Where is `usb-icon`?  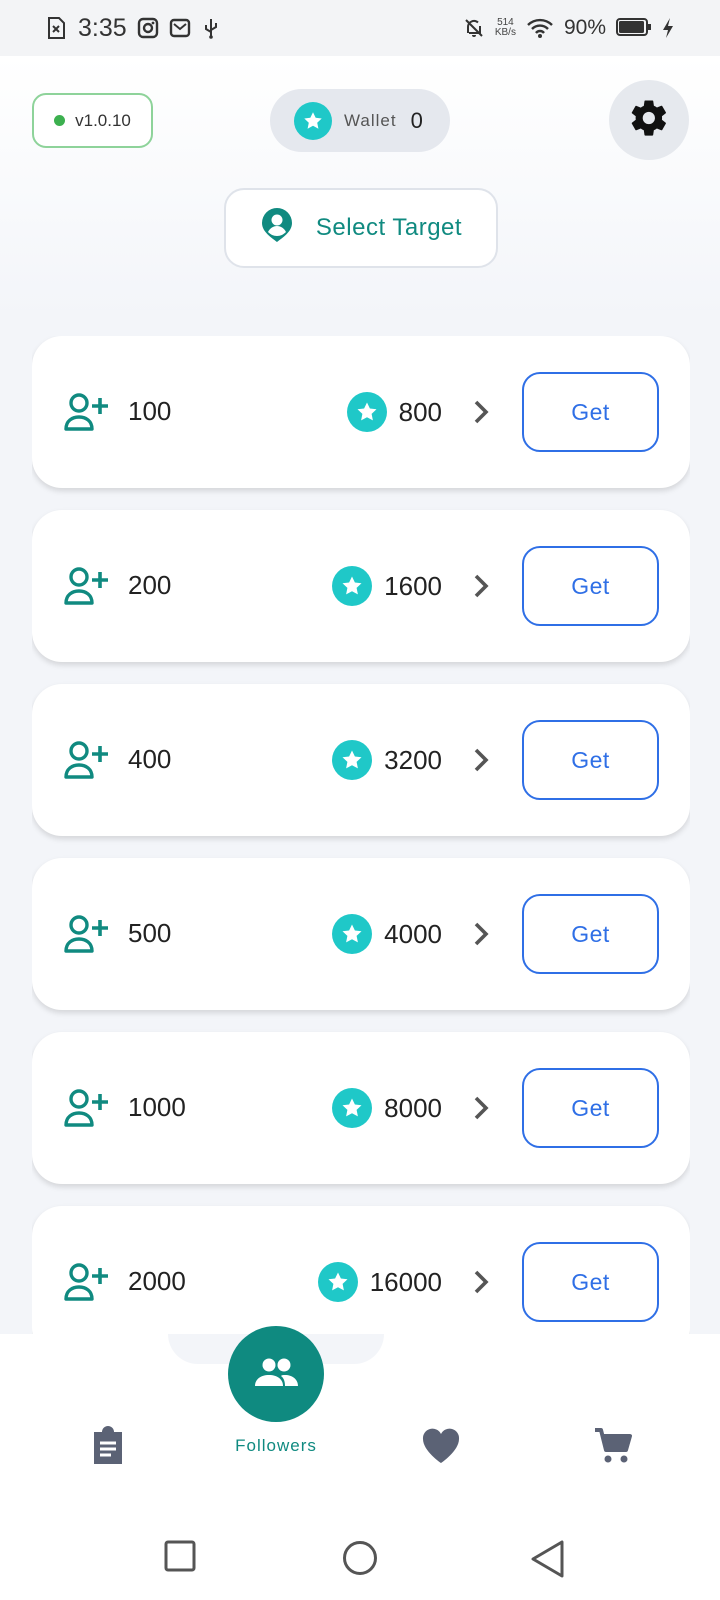 usb-icon is located at coordinates (212, 28).